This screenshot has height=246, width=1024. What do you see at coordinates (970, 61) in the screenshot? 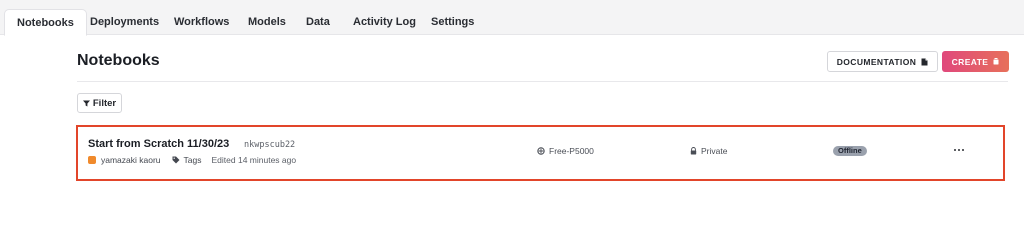
I see `create-button-label: CREATE` at bounding box center [970, 61].